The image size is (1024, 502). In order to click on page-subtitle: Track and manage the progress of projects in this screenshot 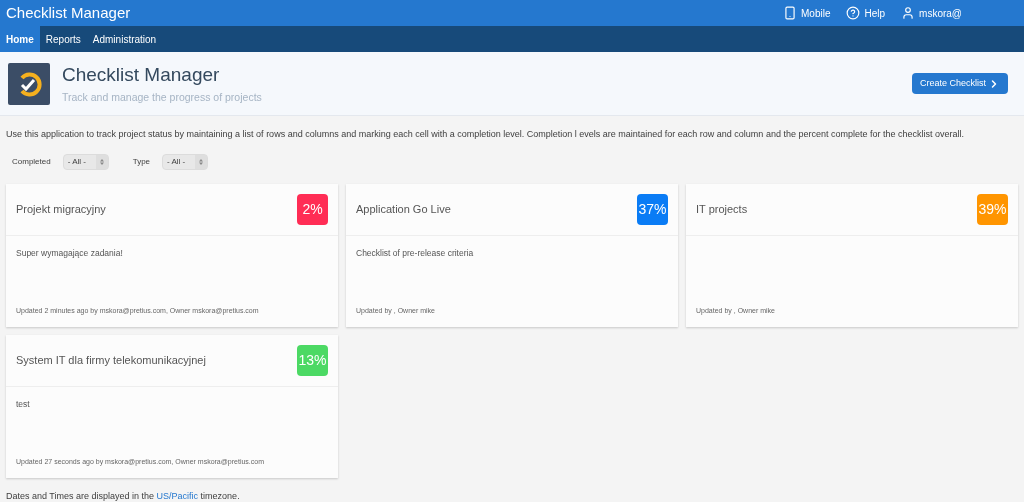, I will do `click(162, 97)`.